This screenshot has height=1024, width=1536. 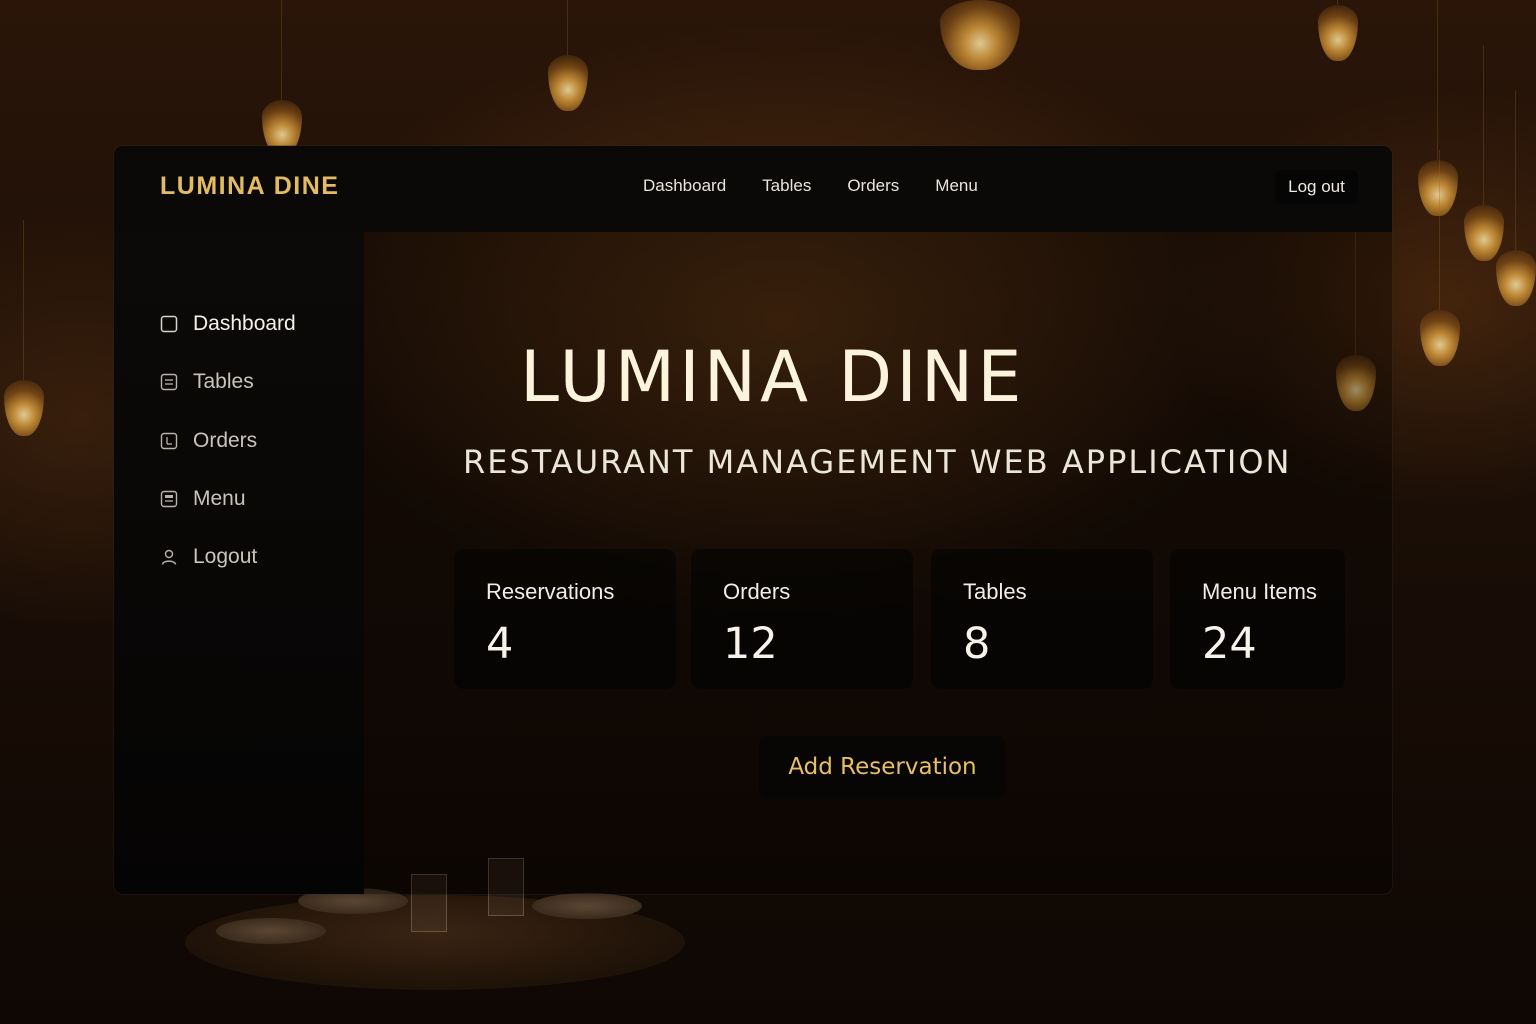 I want to click on add-reservation-button: Add Reservation, so click(x=882, y=767).